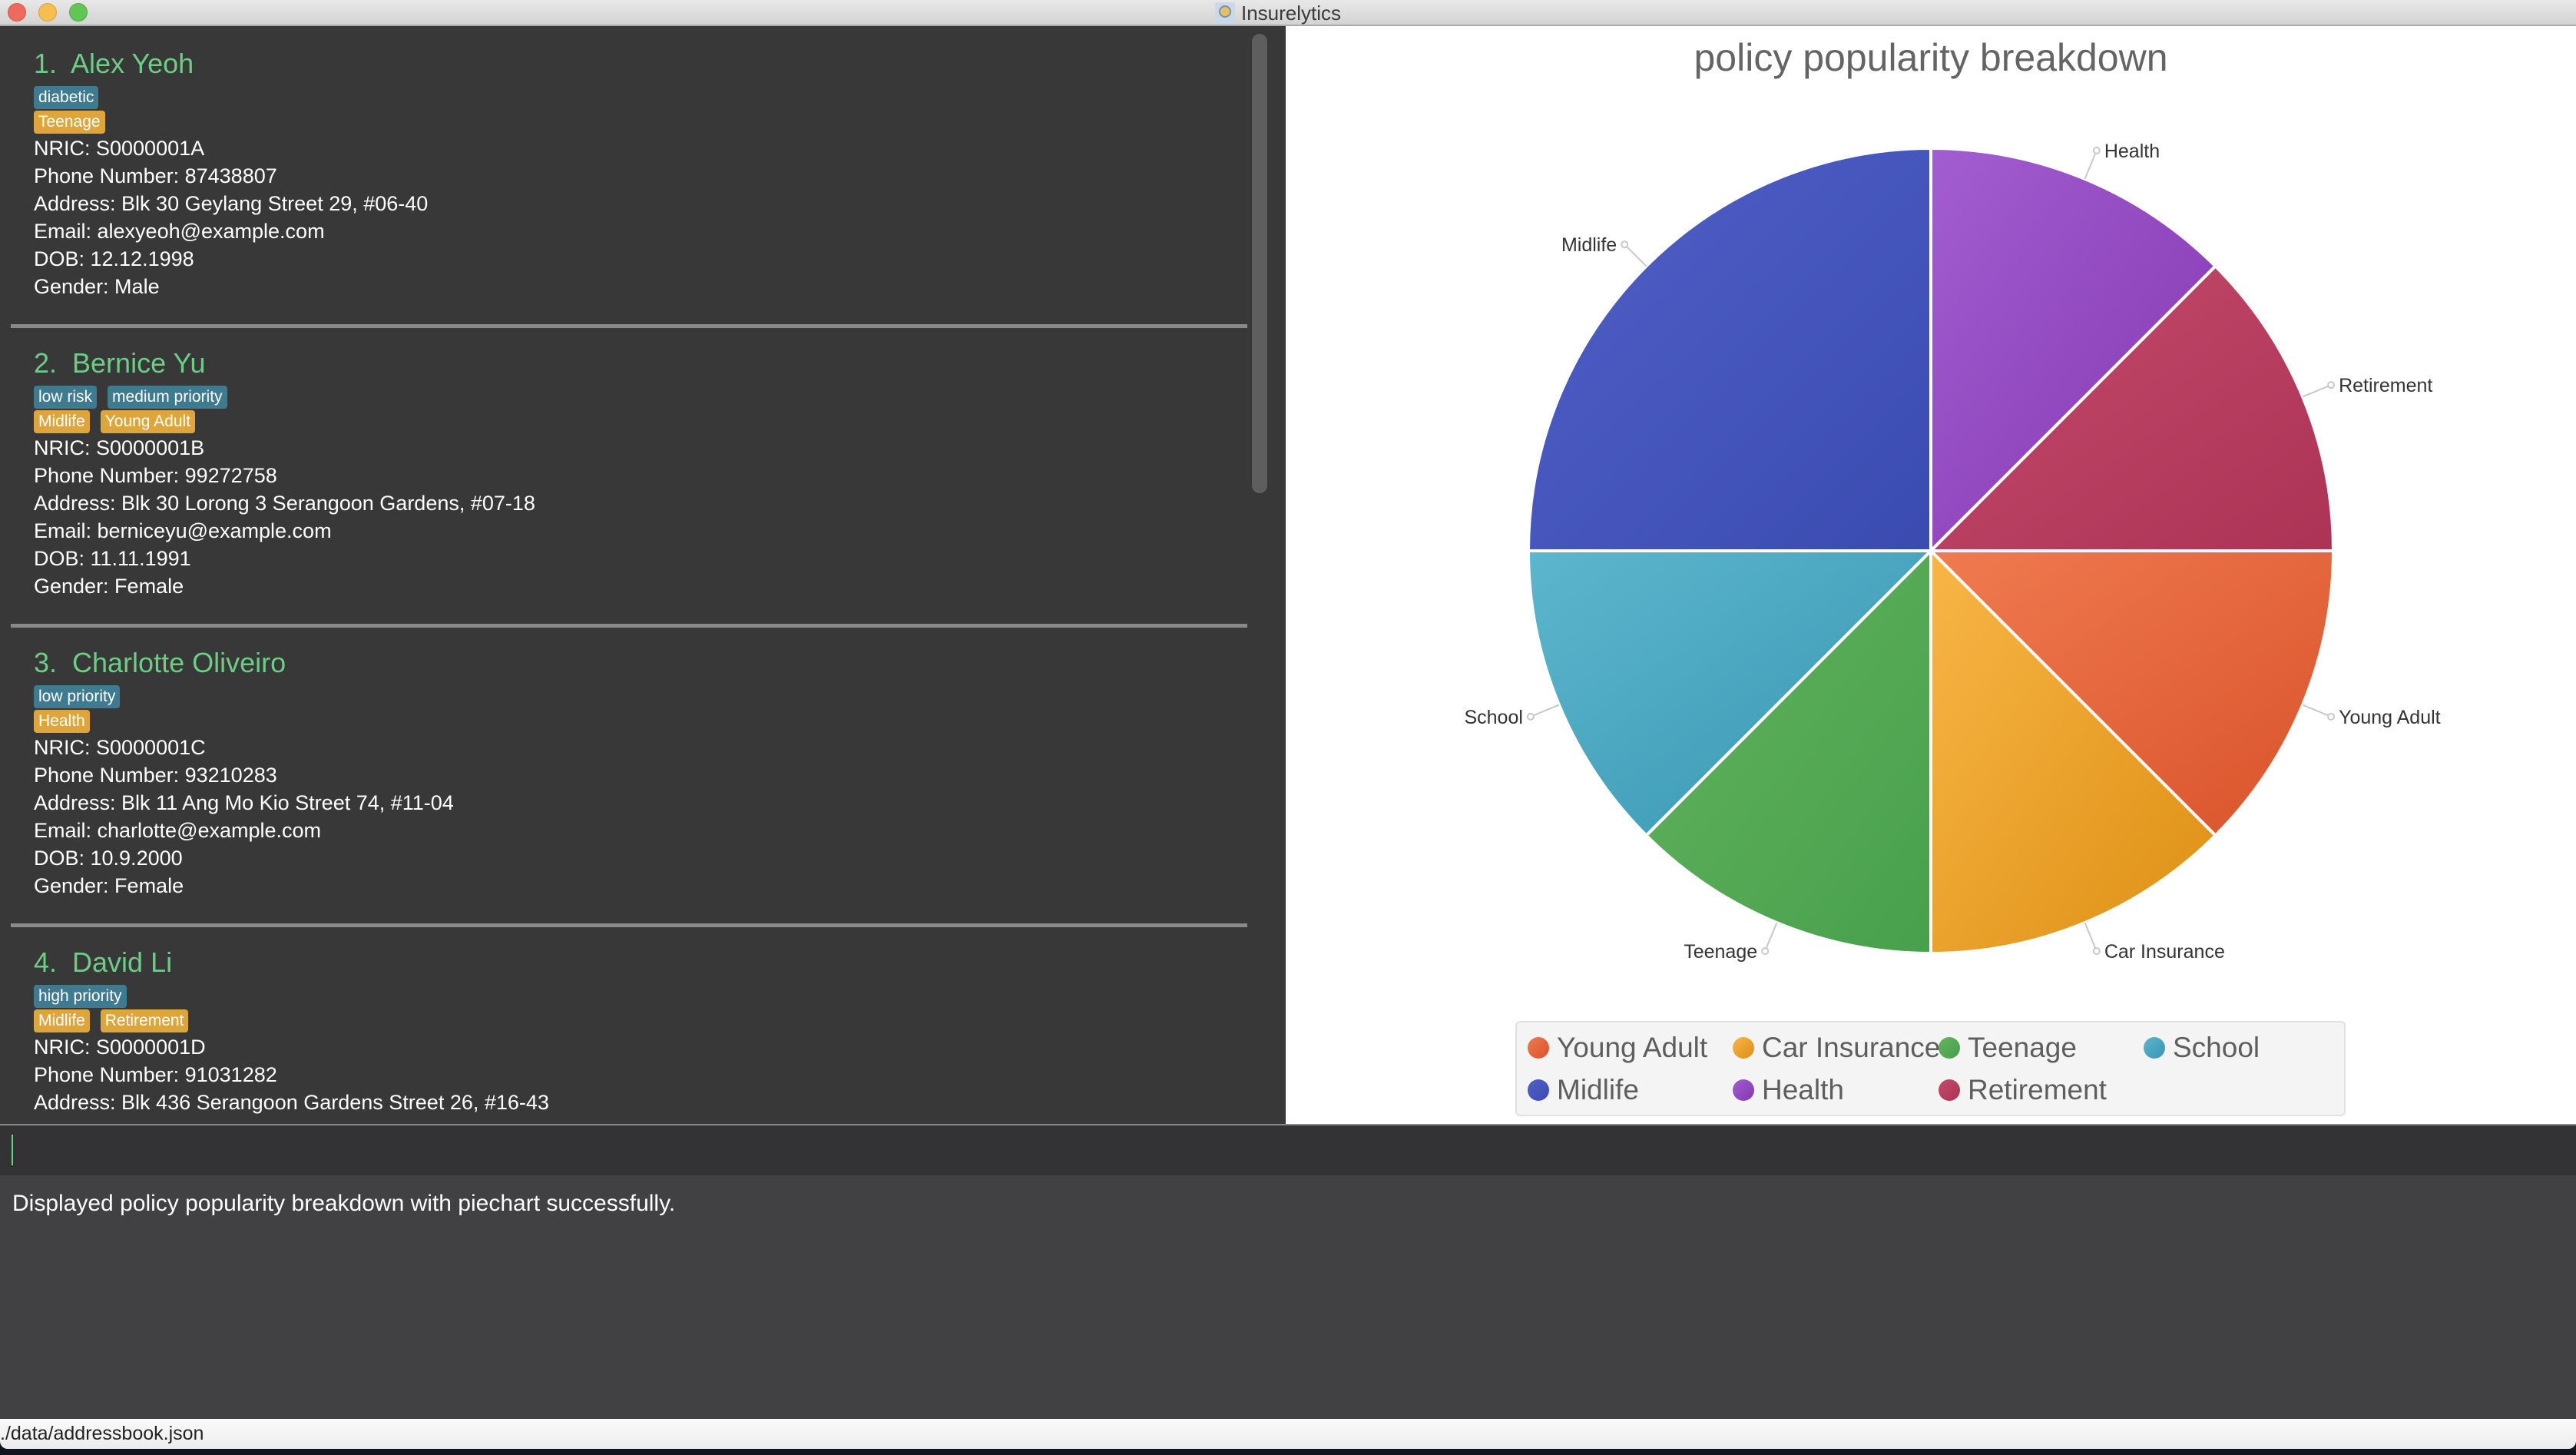 The width and height of the screenshot is (2576, 1455). What do you see at coordinates (114, 258) in the screenshot?
I see `person-dob: DOB: 12.12.1998` at bounding box center [114, 258].